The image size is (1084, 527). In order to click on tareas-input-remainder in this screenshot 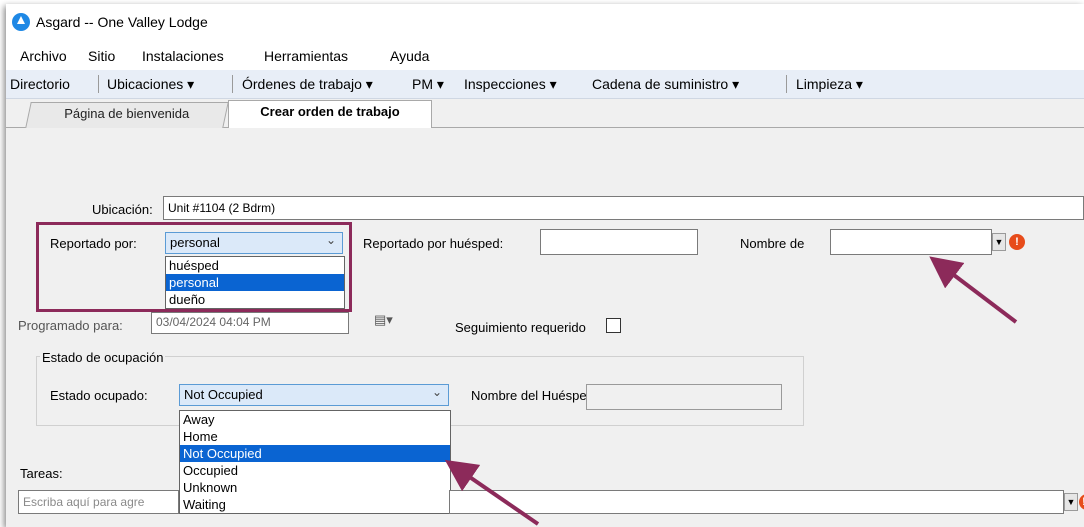, I will do `click(756, 502)`.